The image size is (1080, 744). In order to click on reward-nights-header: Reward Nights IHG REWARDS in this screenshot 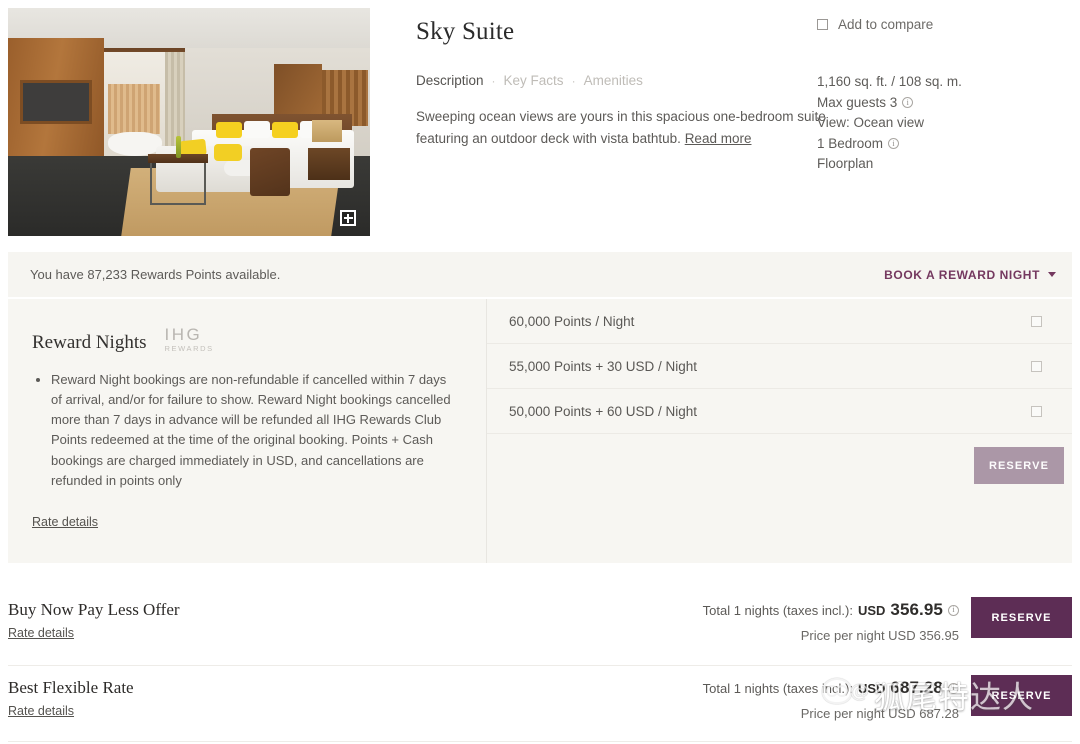, I will do `click(246, 340)`.